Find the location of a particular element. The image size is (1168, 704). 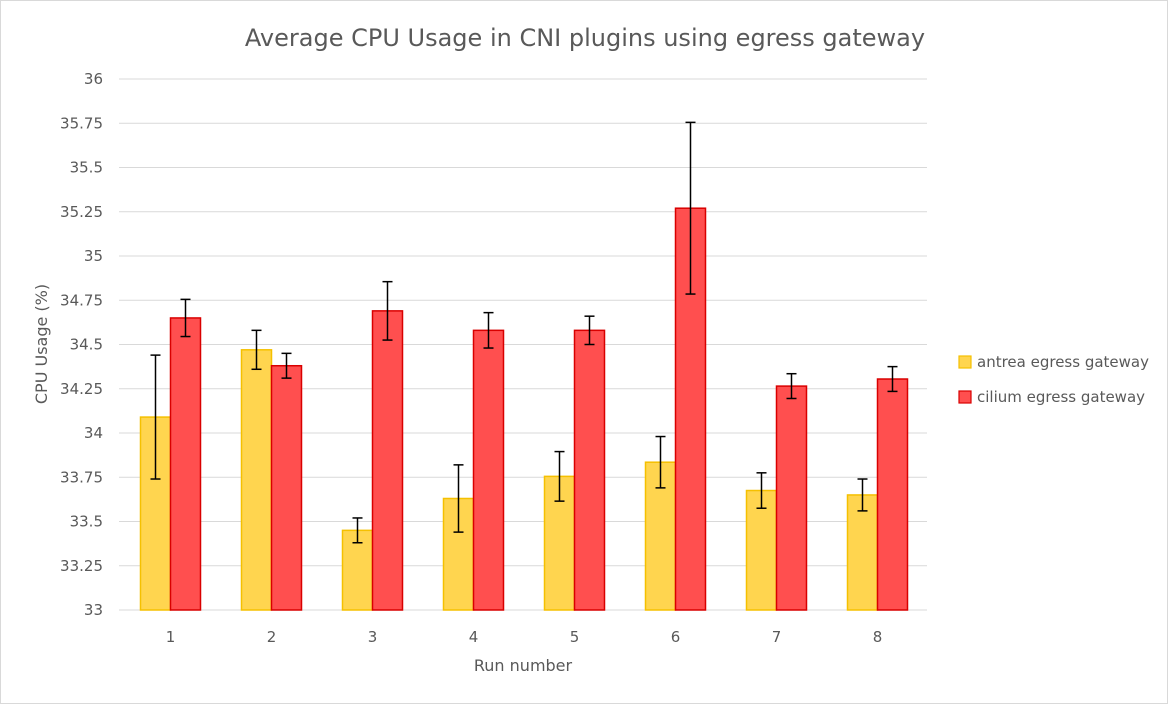

y-tick-label: 35.5 is located at coordinates (86, 168).